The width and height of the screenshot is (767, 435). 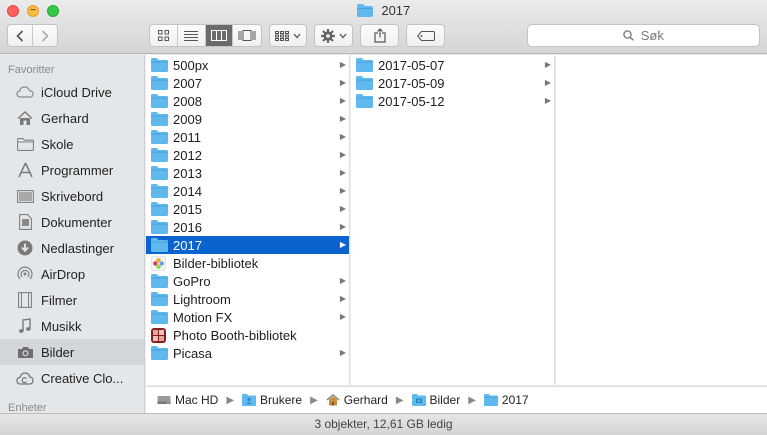 What do you see at coordinates (187, 400) in the screenshot?
I see `path-crumb-mac-hd: Mac HD` at bounding box center [187, 400].